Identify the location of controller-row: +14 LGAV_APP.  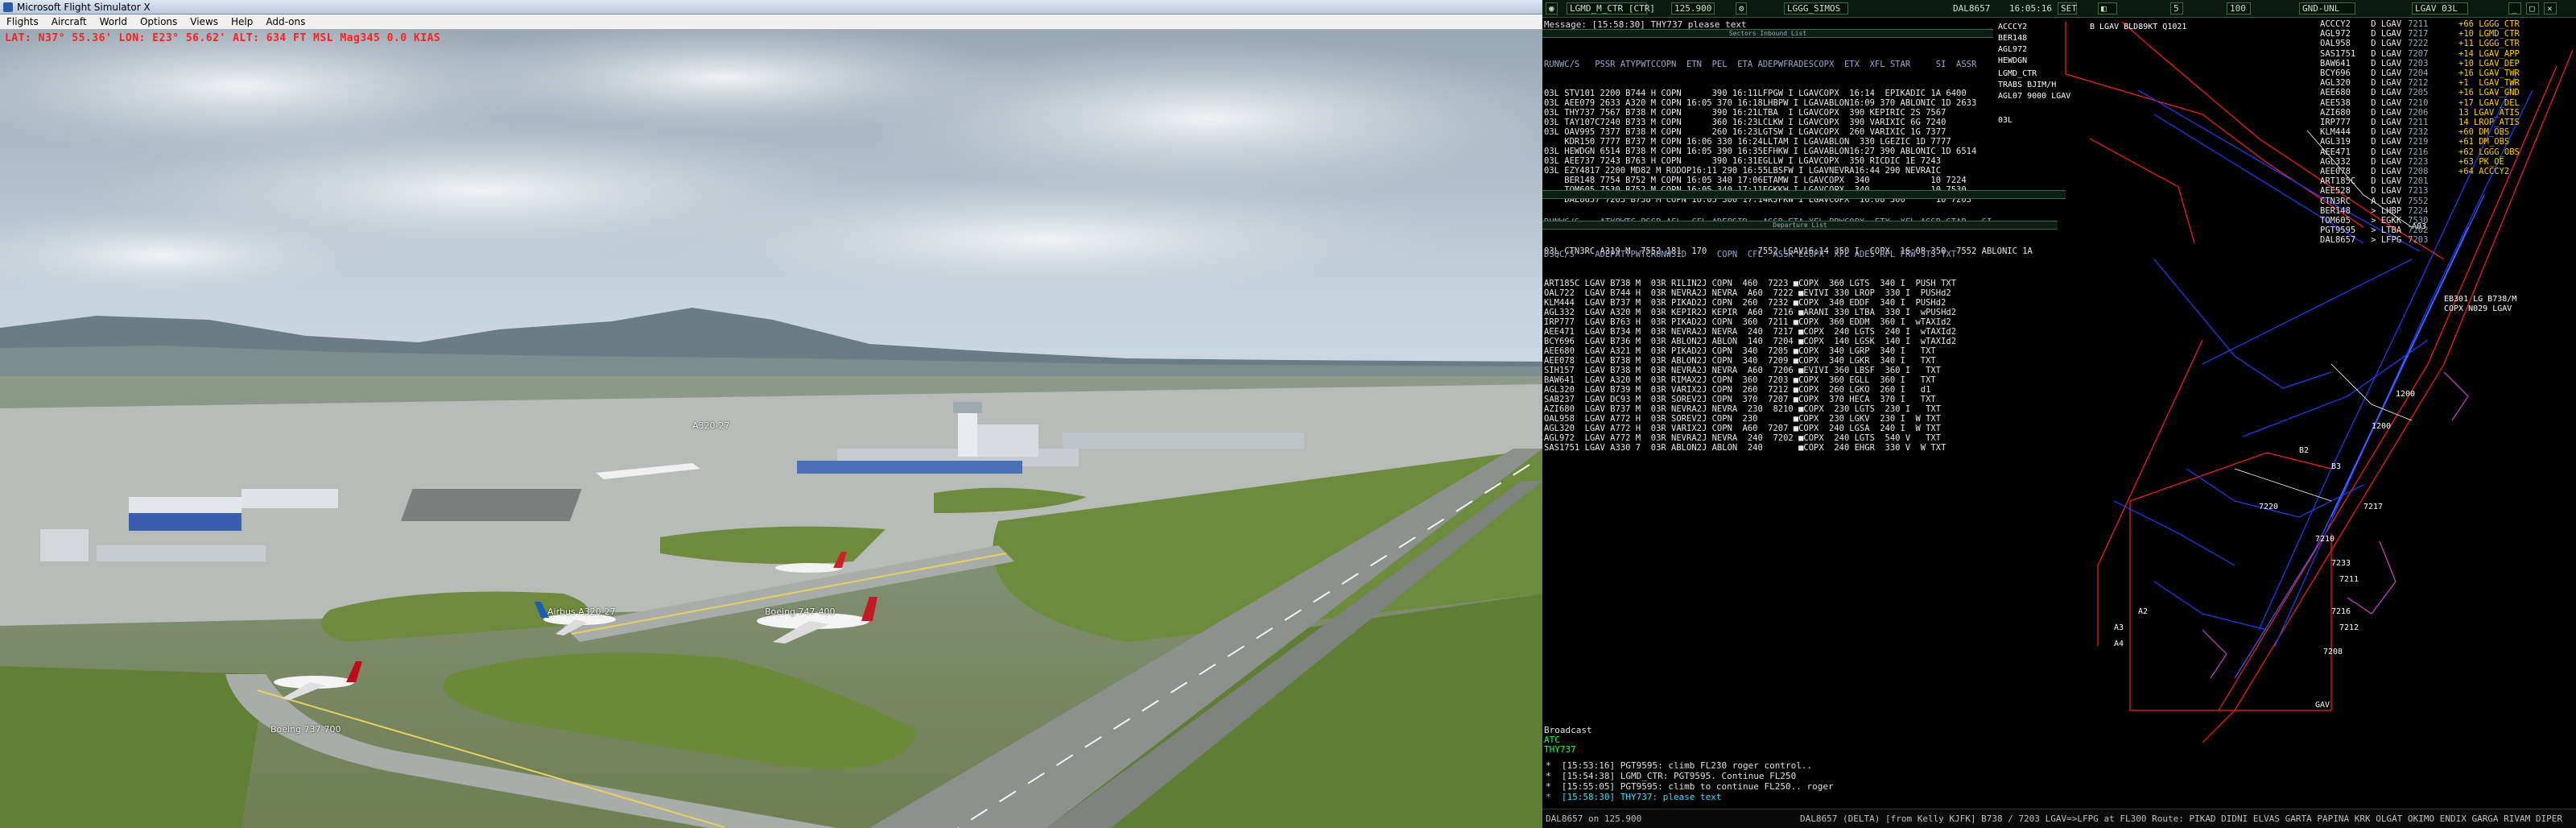
(2489, 54).